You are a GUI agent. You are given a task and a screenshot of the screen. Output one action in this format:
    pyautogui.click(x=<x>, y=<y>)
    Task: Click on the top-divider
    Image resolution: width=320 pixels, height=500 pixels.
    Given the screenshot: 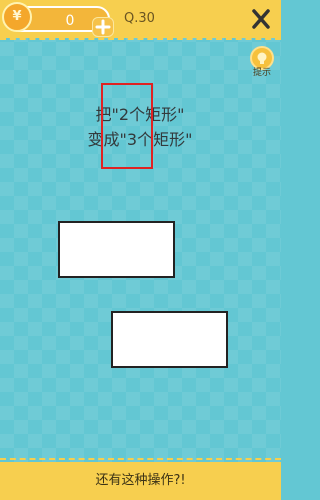 What is the action you would take?
    pyautogui.click(x=140, y=39)
    